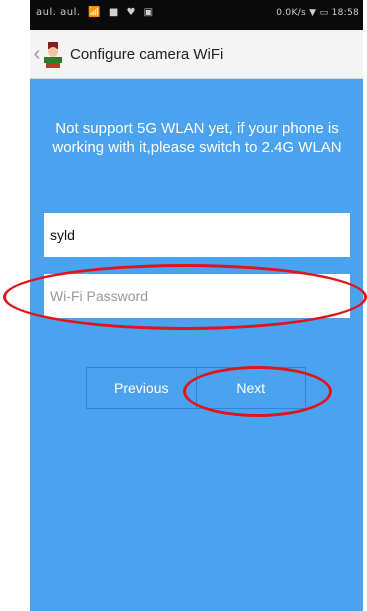 This screenshot has width=367, height=611. What do you see at coordinates (147, 54) in the screenshot?
I see `page-title: Configure camera WiFi` at bounding box center [147, 54].